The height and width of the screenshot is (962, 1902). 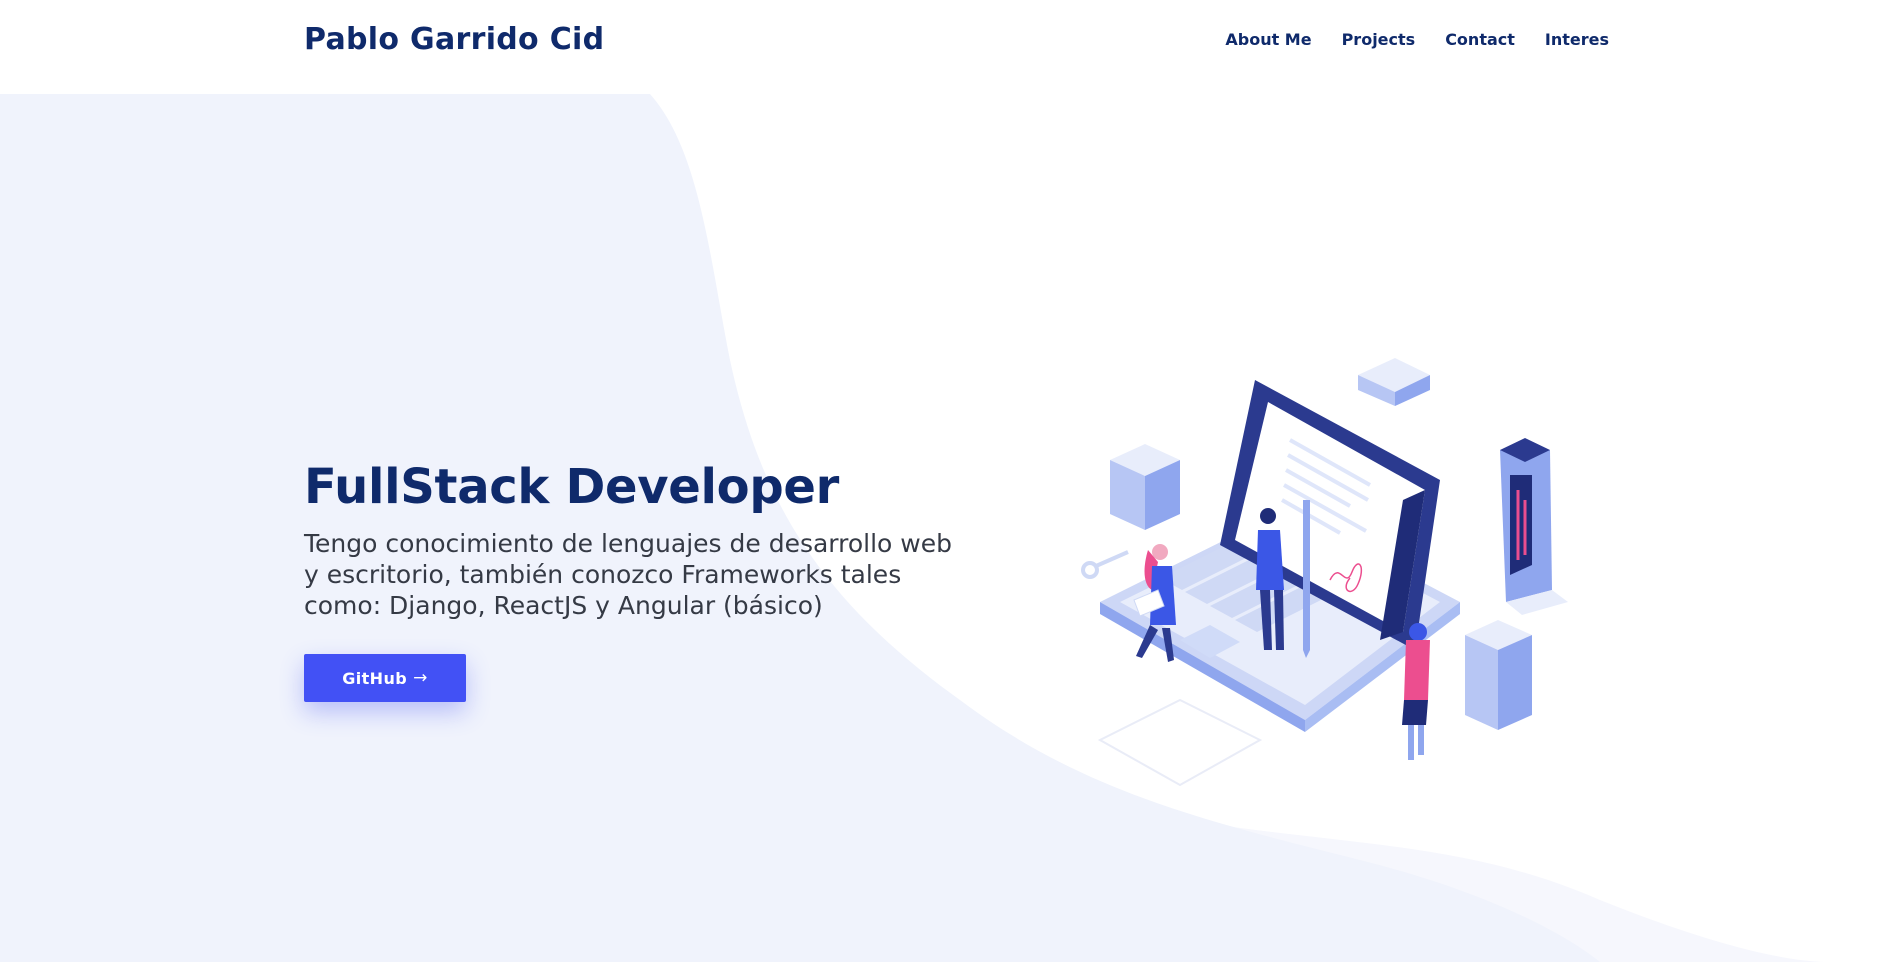 What do you see at coordinates (375, 678) in the screenshot?
I see `github-button-label: GitHub` at bounding box center [375, 678].